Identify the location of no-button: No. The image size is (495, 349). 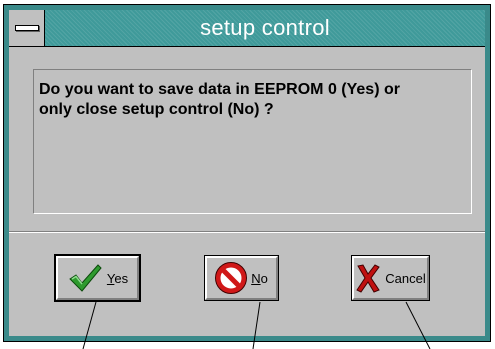
(241, 278).